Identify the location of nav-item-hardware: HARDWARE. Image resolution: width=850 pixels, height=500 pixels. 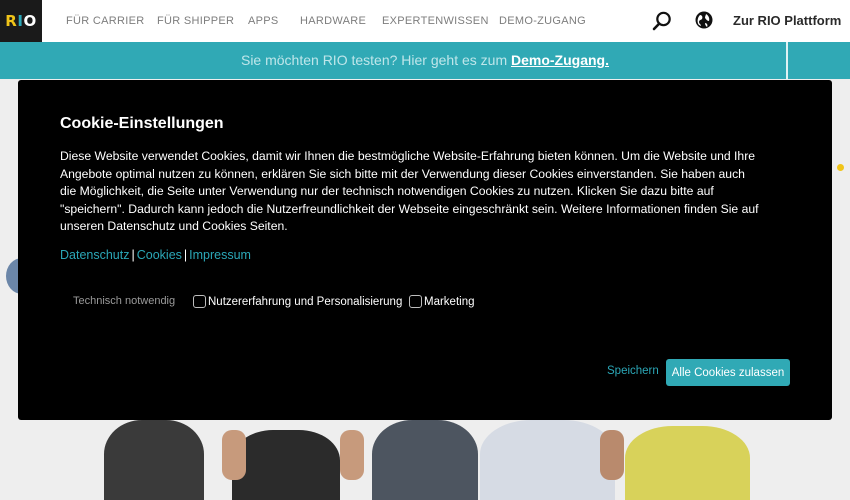
(333, 21).